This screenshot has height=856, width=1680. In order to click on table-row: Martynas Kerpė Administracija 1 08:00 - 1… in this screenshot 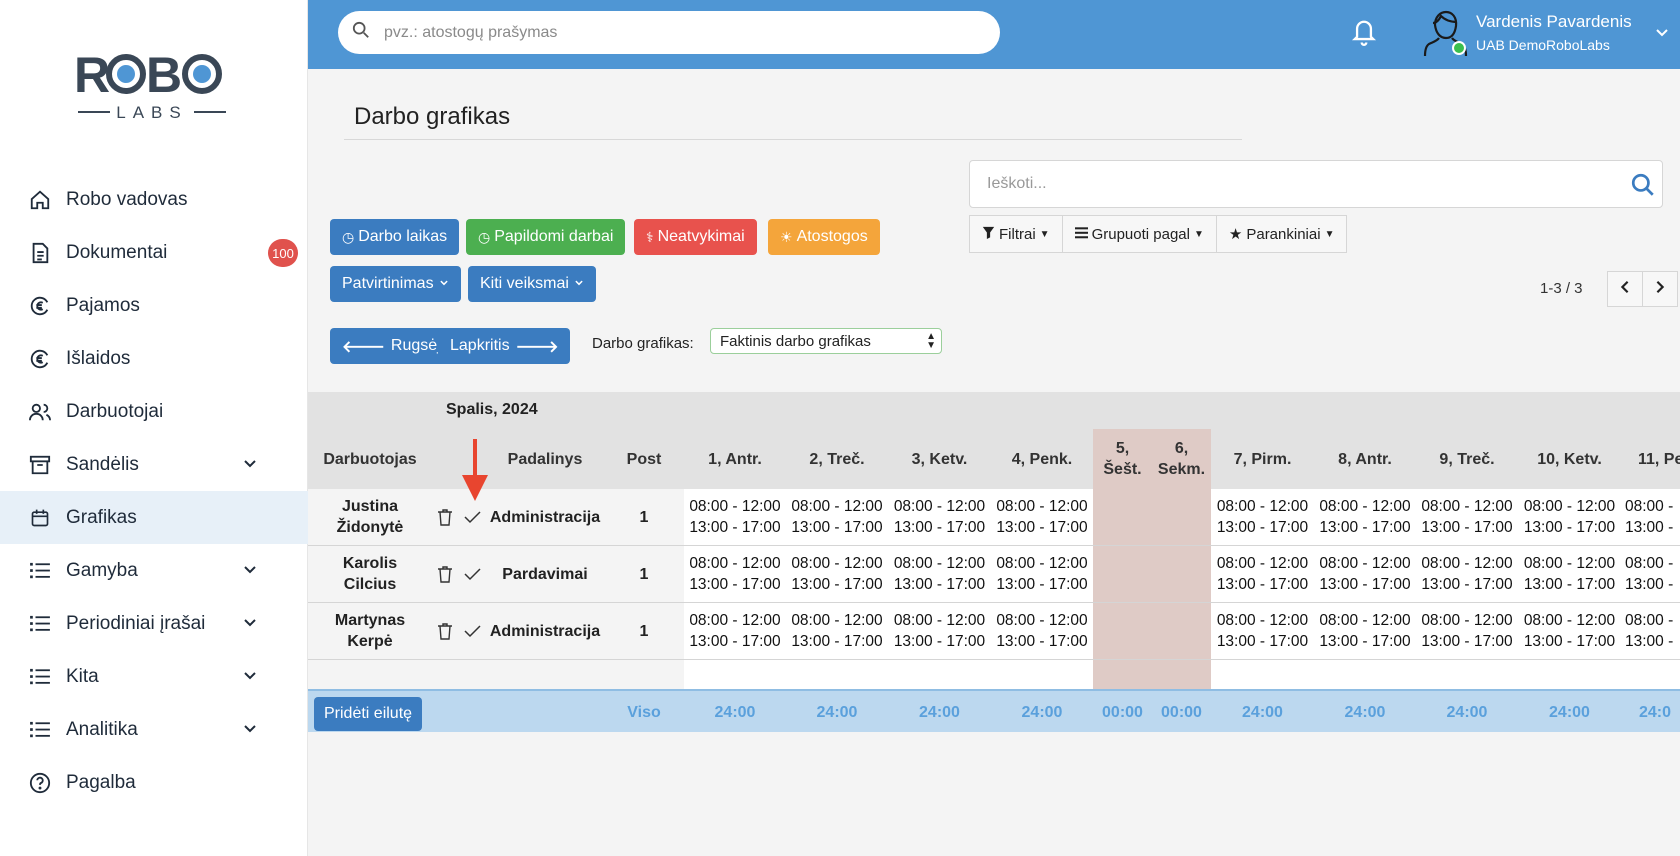, I will do `click(994, 631)`.